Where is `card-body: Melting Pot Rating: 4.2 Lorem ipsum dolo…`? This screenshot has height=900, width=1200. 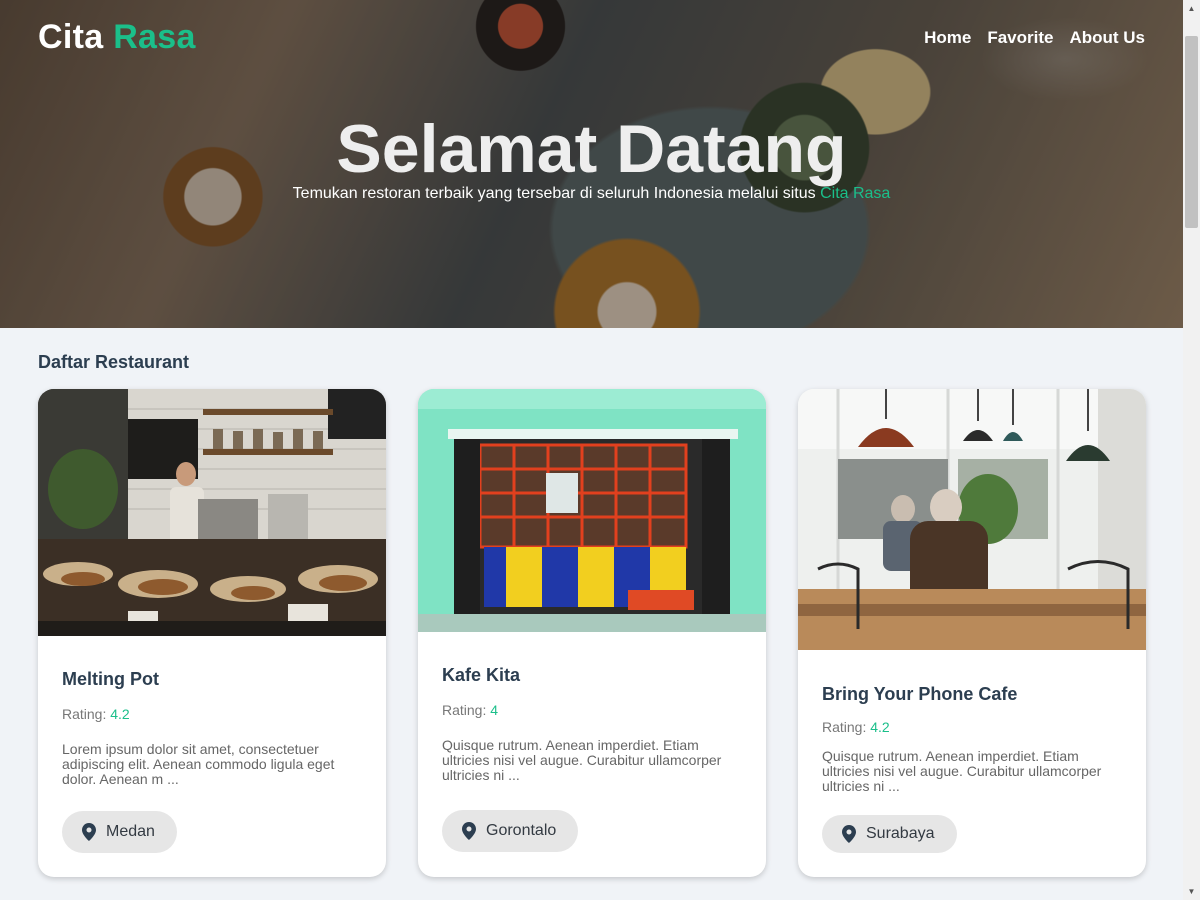
card-body: Melting Pot Rating: 4.2 Lorem ipsum dolo… is located at coordinates (212, 728).